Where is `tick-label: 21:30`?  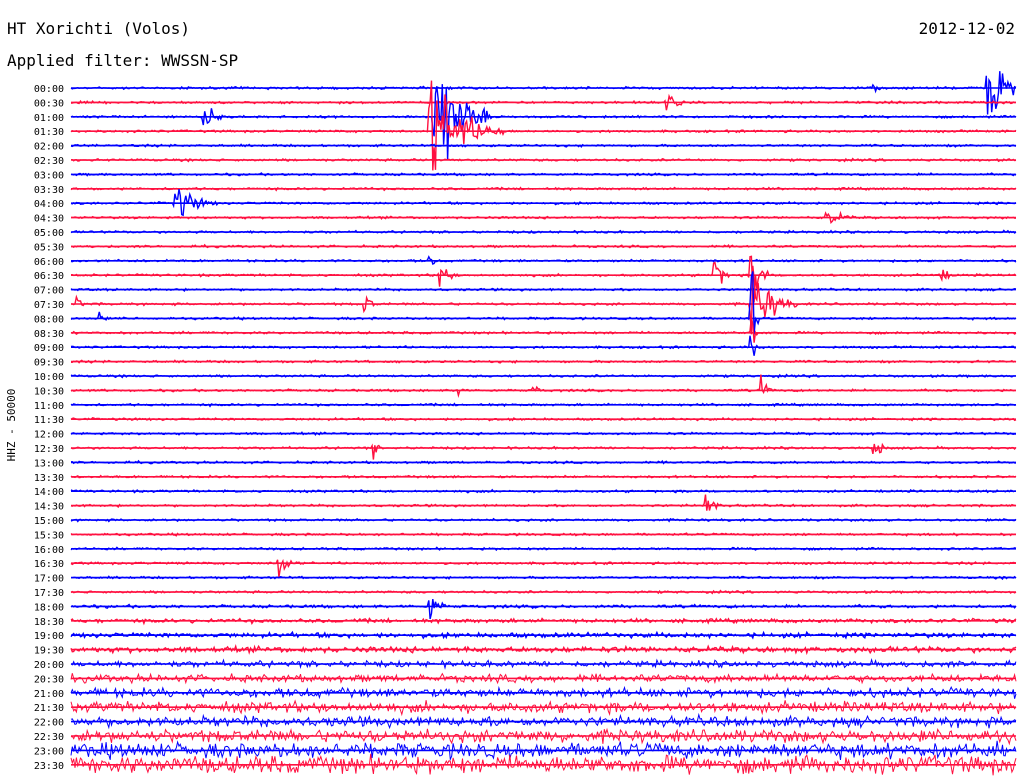 tick-label: 21:30 is located at coordinates (49, 708).